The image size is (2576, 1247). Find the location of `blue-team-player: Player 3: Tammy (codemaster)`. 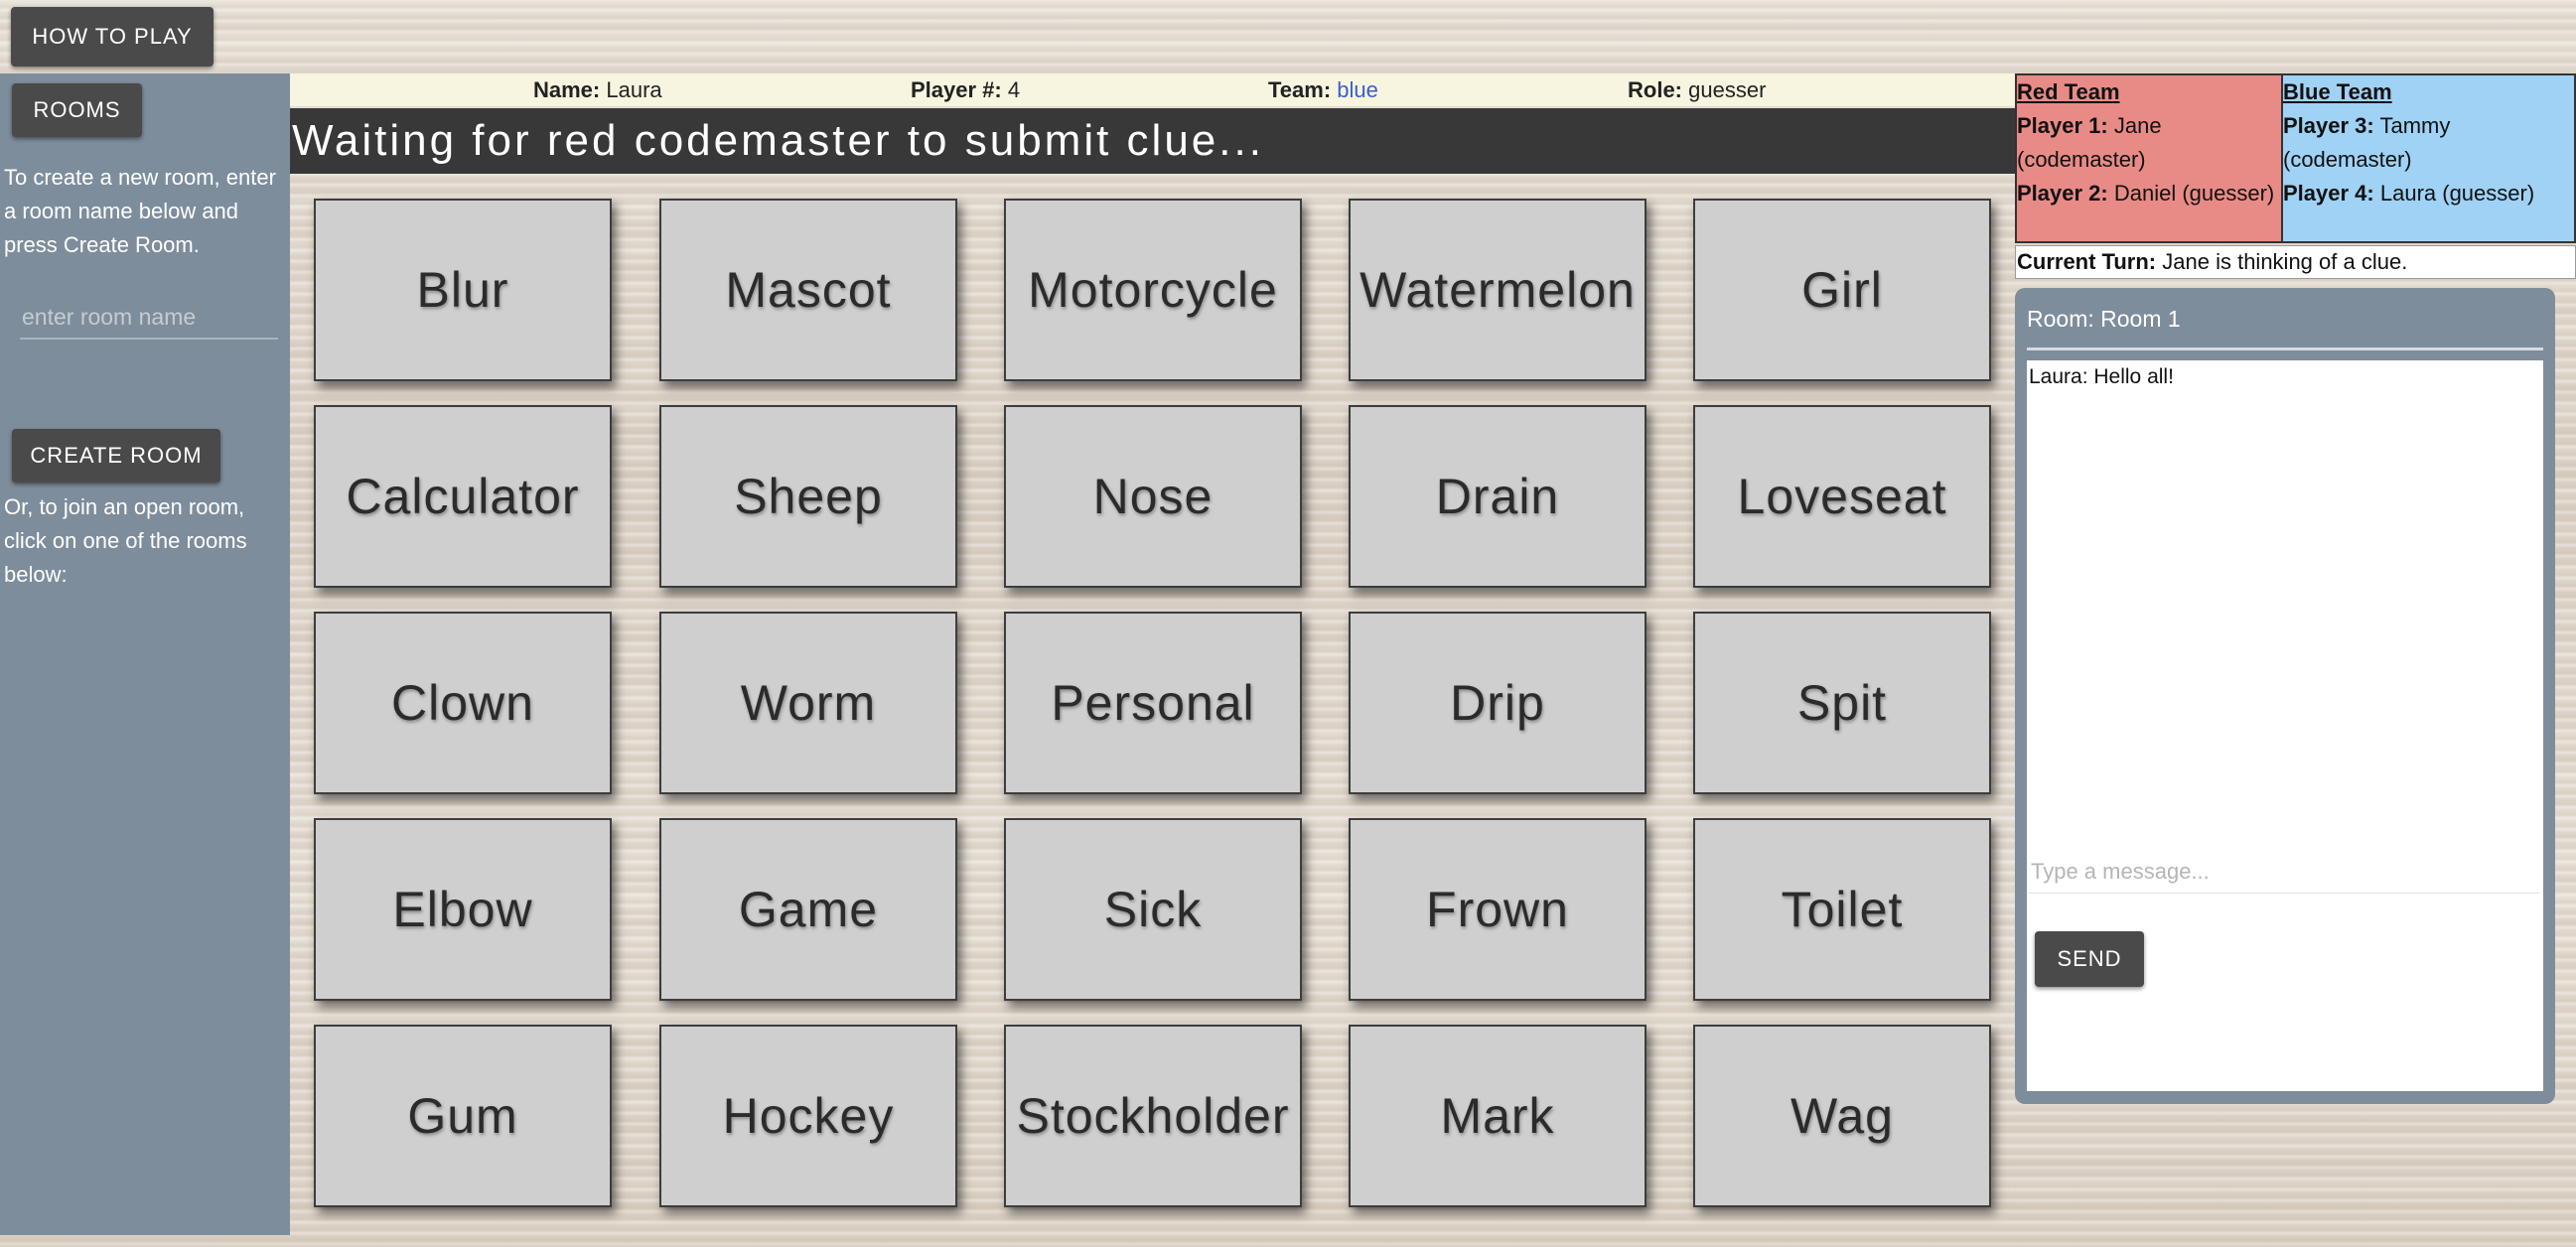

blue-team-player: Player 3: Tammy (codemaster) is located at coordinates (2367, 142).